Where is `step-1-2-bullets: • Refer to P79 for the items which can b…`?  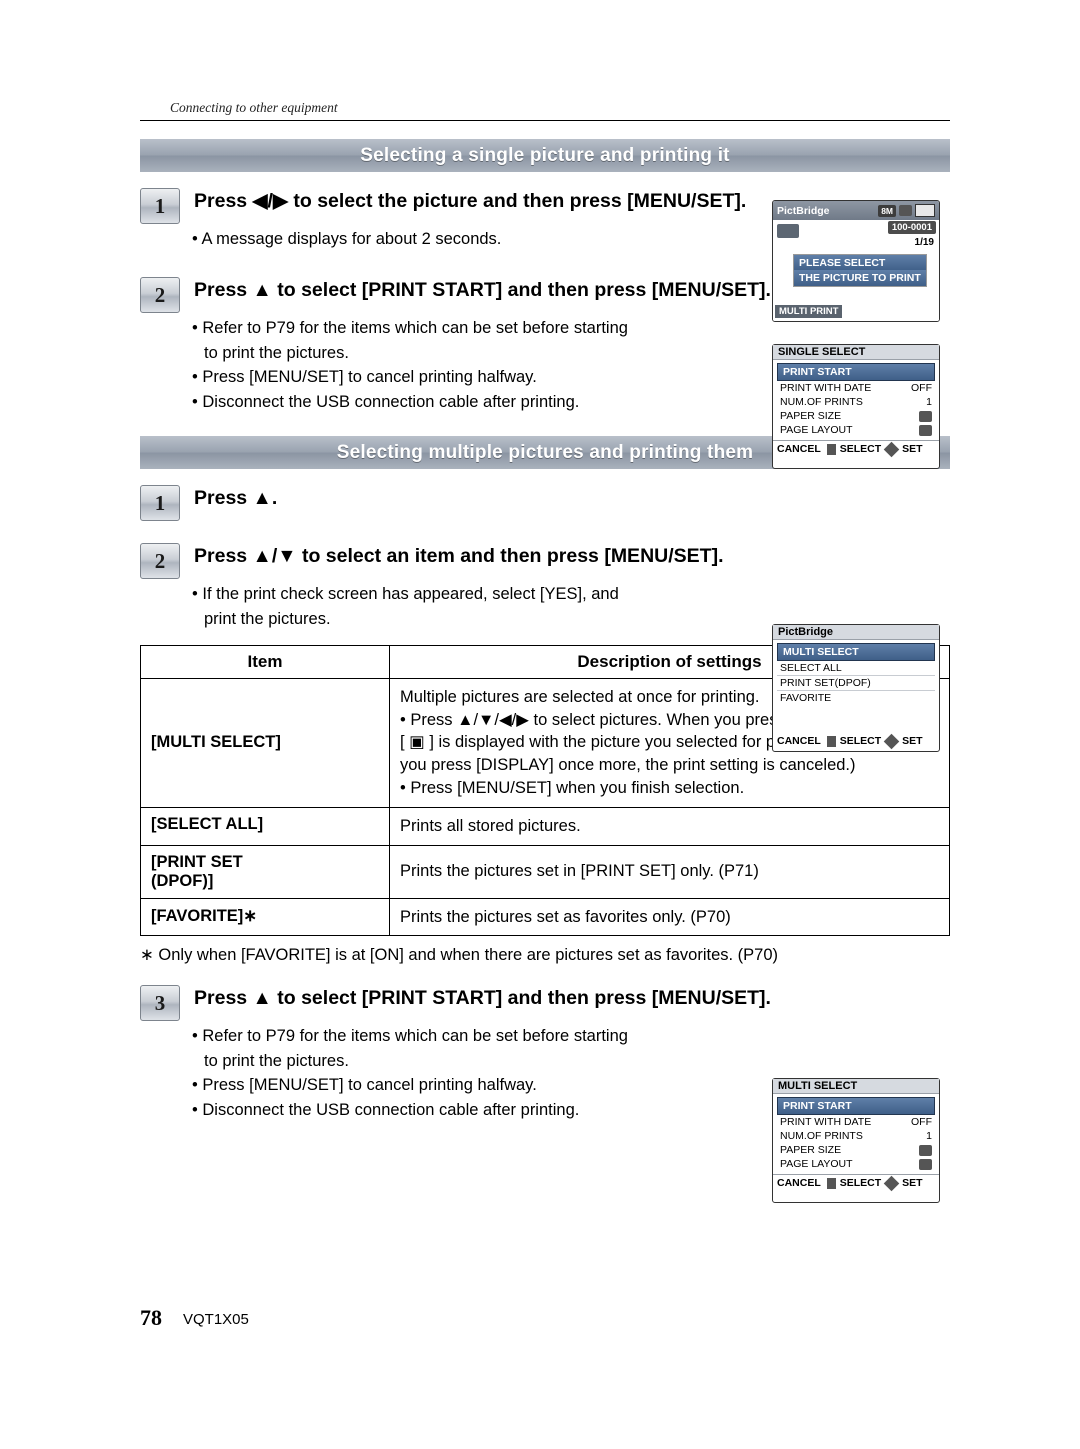 step-1-2-bullets: • Refer to P79 for the items which can b… is located at coordinates (502, 365).